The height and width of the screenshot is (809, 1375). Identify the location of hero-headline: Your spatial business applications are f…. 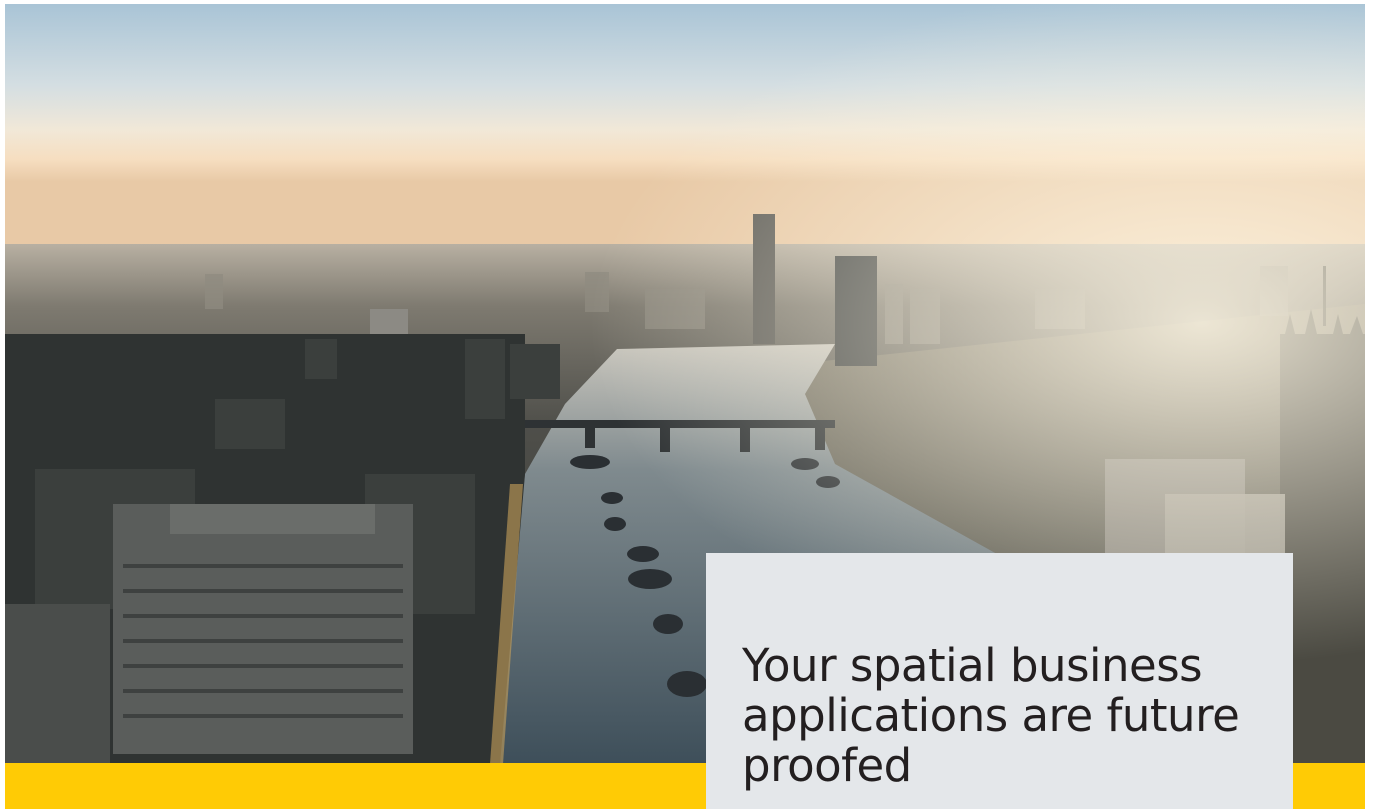
(991, 715).